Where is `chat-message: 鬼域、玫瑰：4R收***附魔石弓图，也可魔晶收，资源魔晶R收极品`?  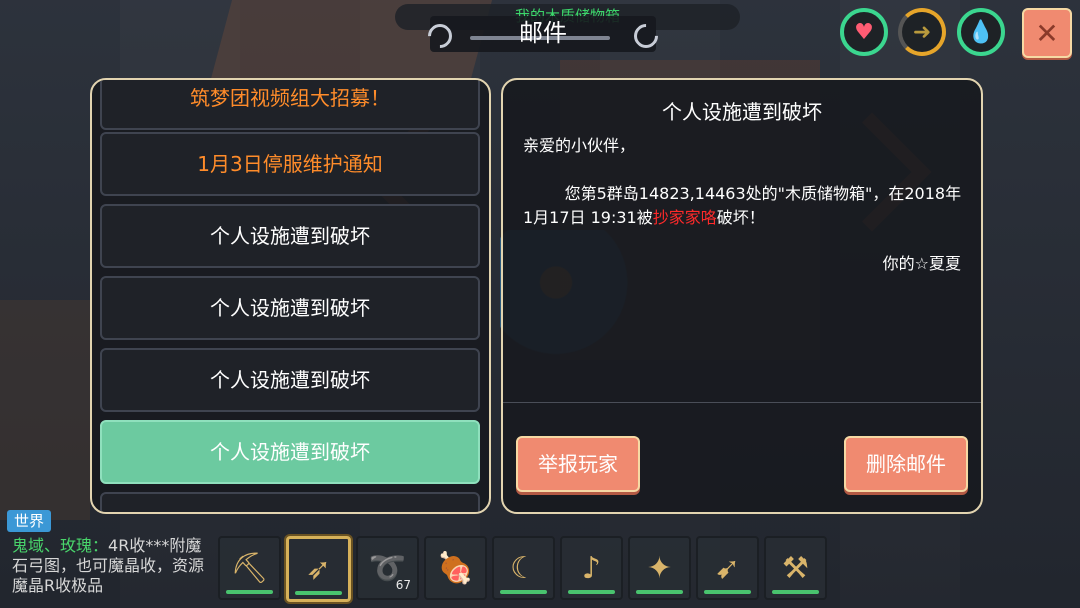
chat-message: 鬼域、玫瑰：4R收***附魔石弓图，也可魔晶收，资源魔晶R收极品 is located at coordinates (112, 566).